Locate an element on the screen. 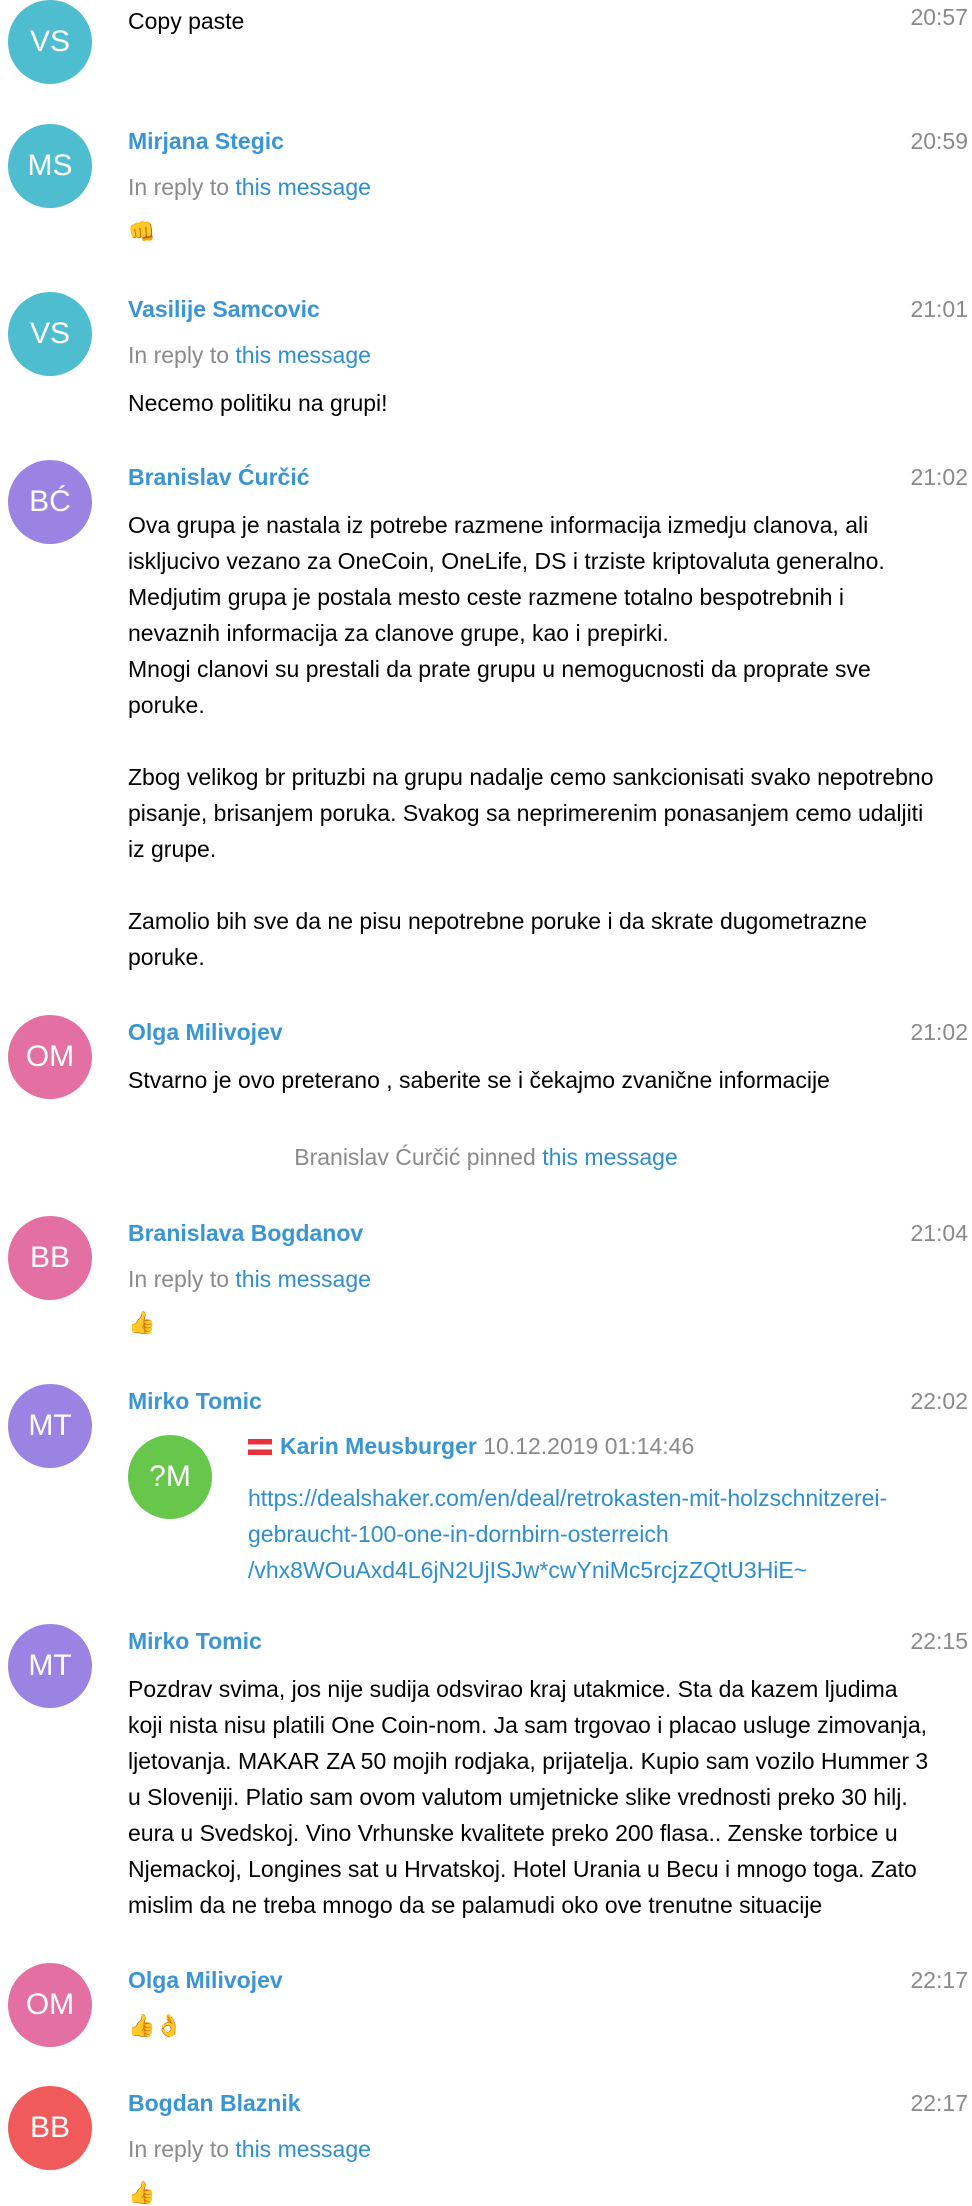 This screenshot has width=972, height=2206. service-action: pinned is located at coordinates (501, 1157).